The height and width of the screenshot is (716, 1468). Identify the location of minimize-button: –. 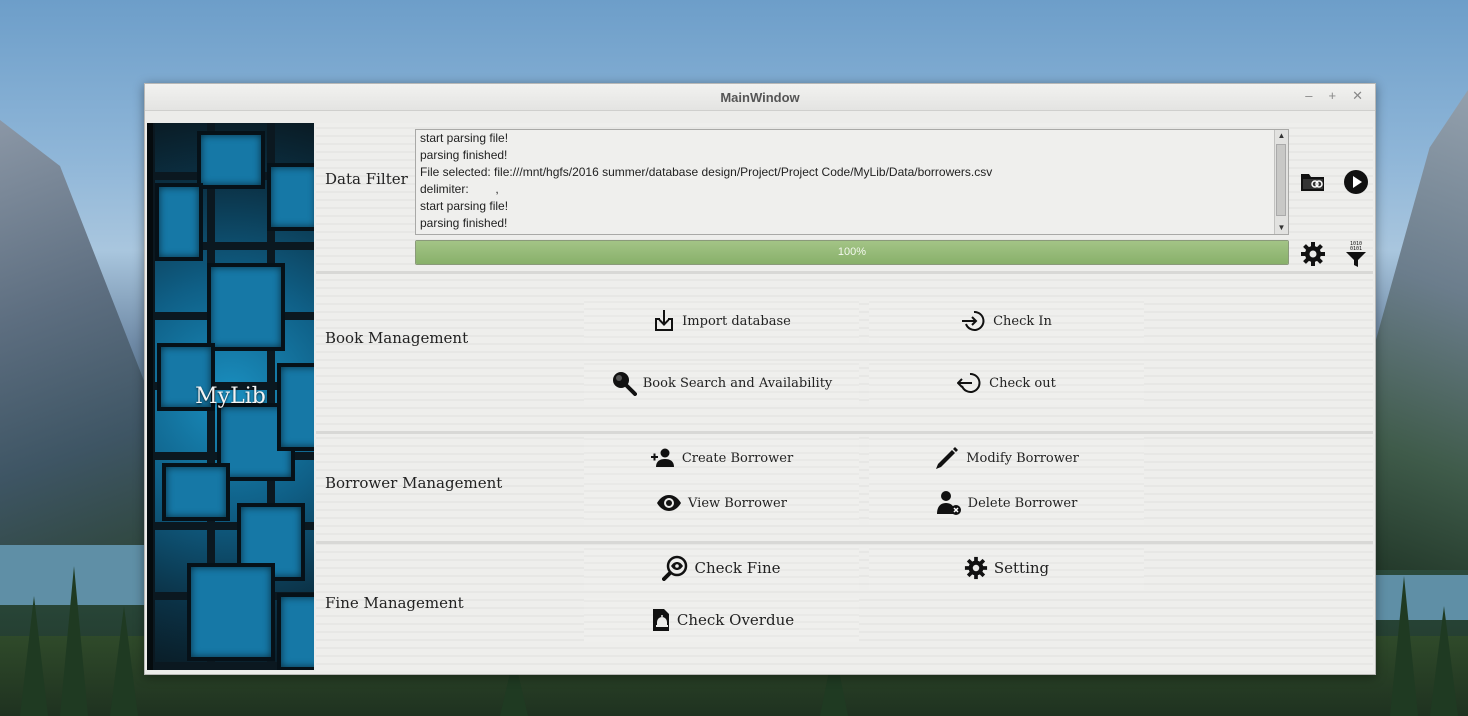
(1308, 96).